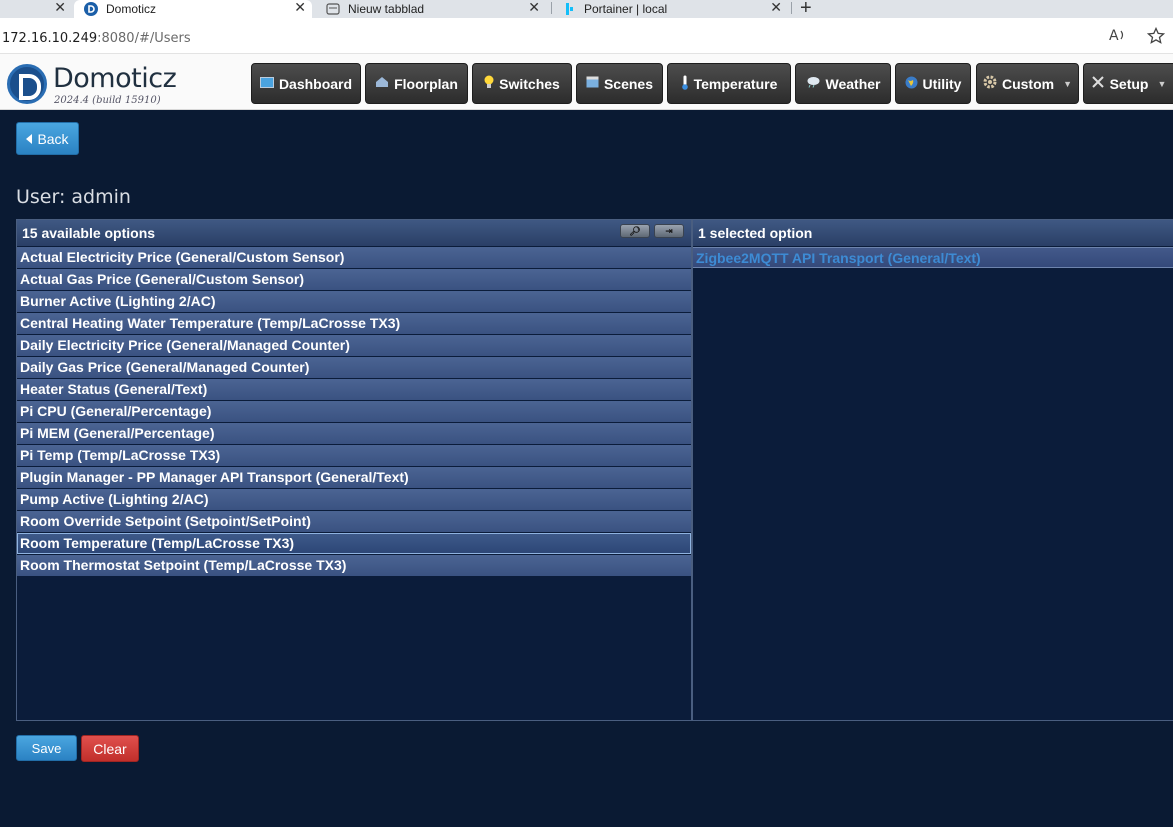 The image size is (1173, 827). What do you see at coordinates (91, 9) in the screenshot?
I see `domoticz-favicon-icon` at bounding box center [91, 9].